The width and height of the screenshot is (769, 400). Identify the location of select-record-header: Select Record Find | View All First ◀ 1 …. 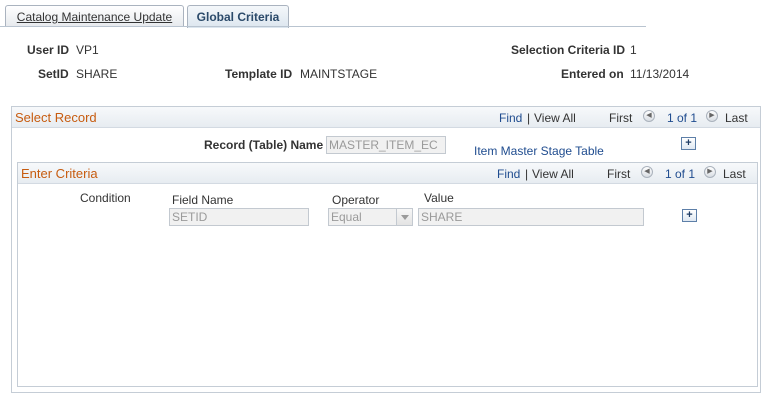
(386, 117).